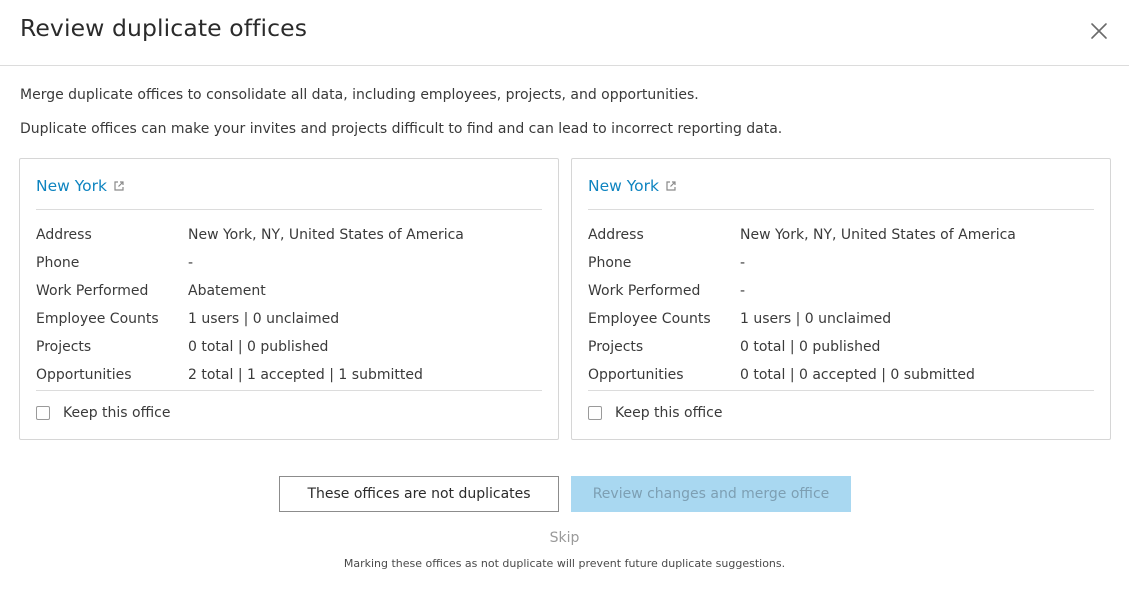 This screenshot has width=1129, height=589. What do you see at coordinates (564, 33) in the screenshot?
I see `modal-header: Review duplicate offices` at bounding box center [564, 33].